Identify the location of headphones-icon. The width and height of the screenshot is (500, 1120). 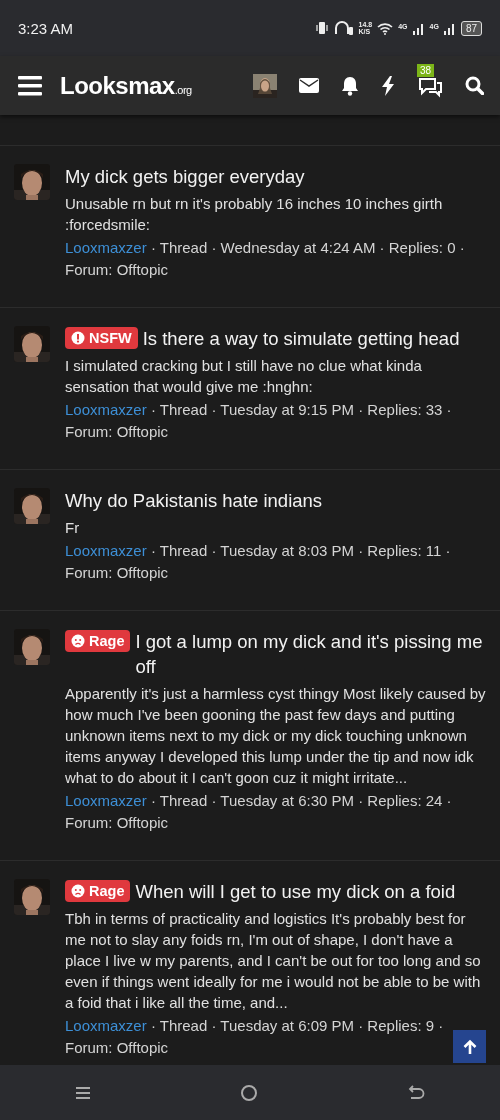
(343, 28).